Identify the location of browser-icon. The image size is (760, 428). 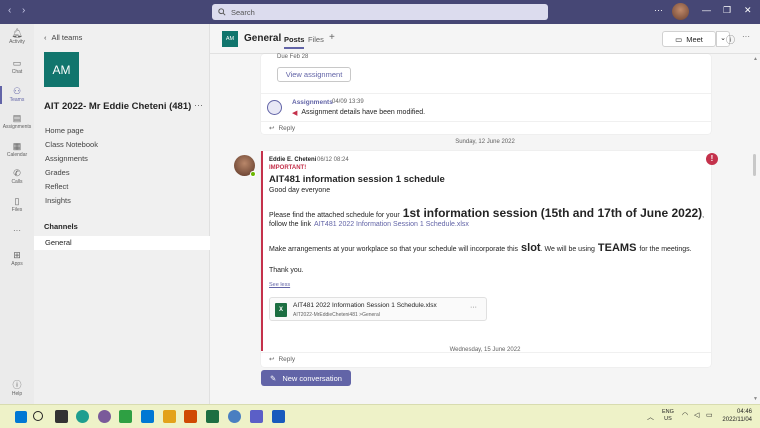
(104, 416).